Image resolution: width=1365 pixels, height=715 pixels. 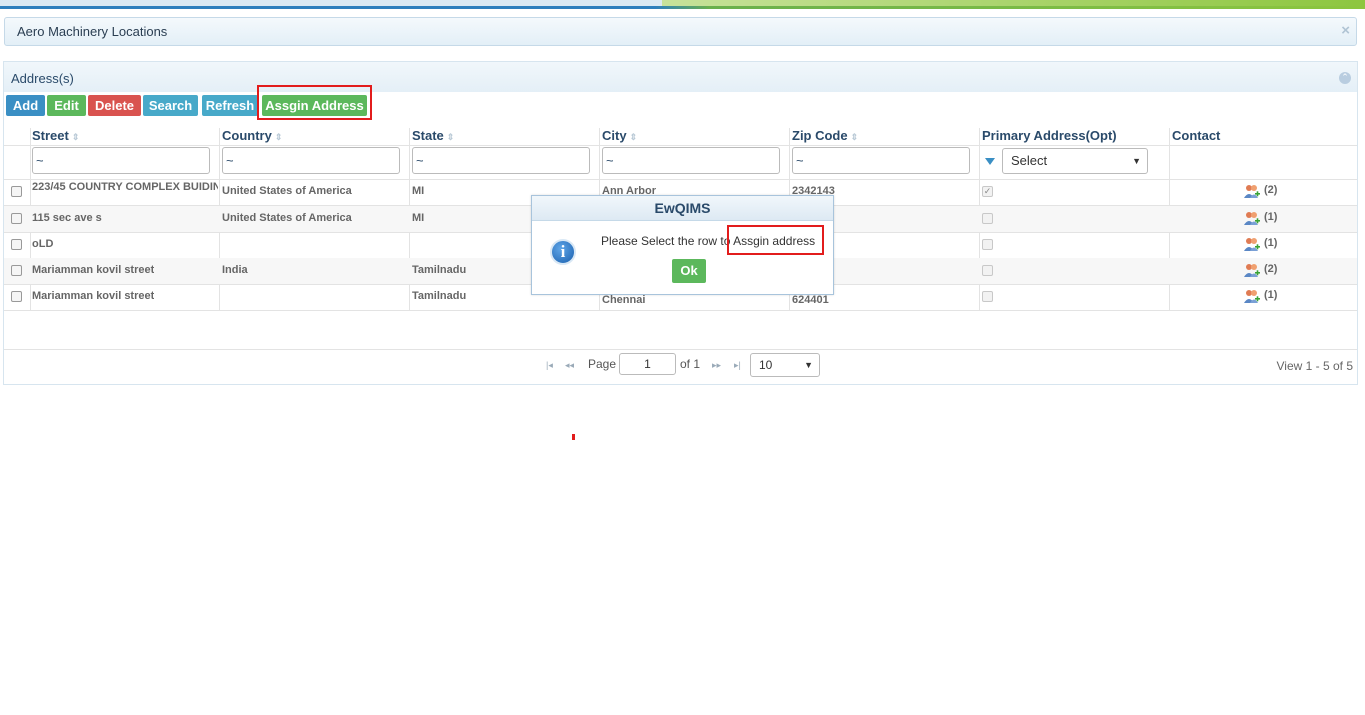 I want to click on col-city: City ⇕, so click(x=619, y=136).